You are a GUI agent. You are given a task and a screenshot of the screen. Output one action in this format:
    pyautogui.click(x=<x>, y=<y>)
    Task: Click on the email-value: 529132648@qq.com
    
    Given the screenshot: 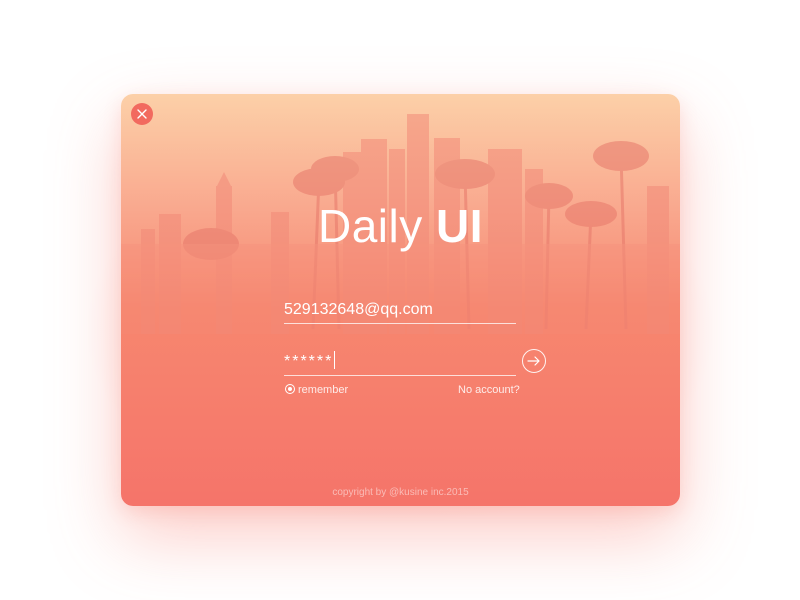 What is the action you would take?
    pyautogui.click(x=358, y=309)
    